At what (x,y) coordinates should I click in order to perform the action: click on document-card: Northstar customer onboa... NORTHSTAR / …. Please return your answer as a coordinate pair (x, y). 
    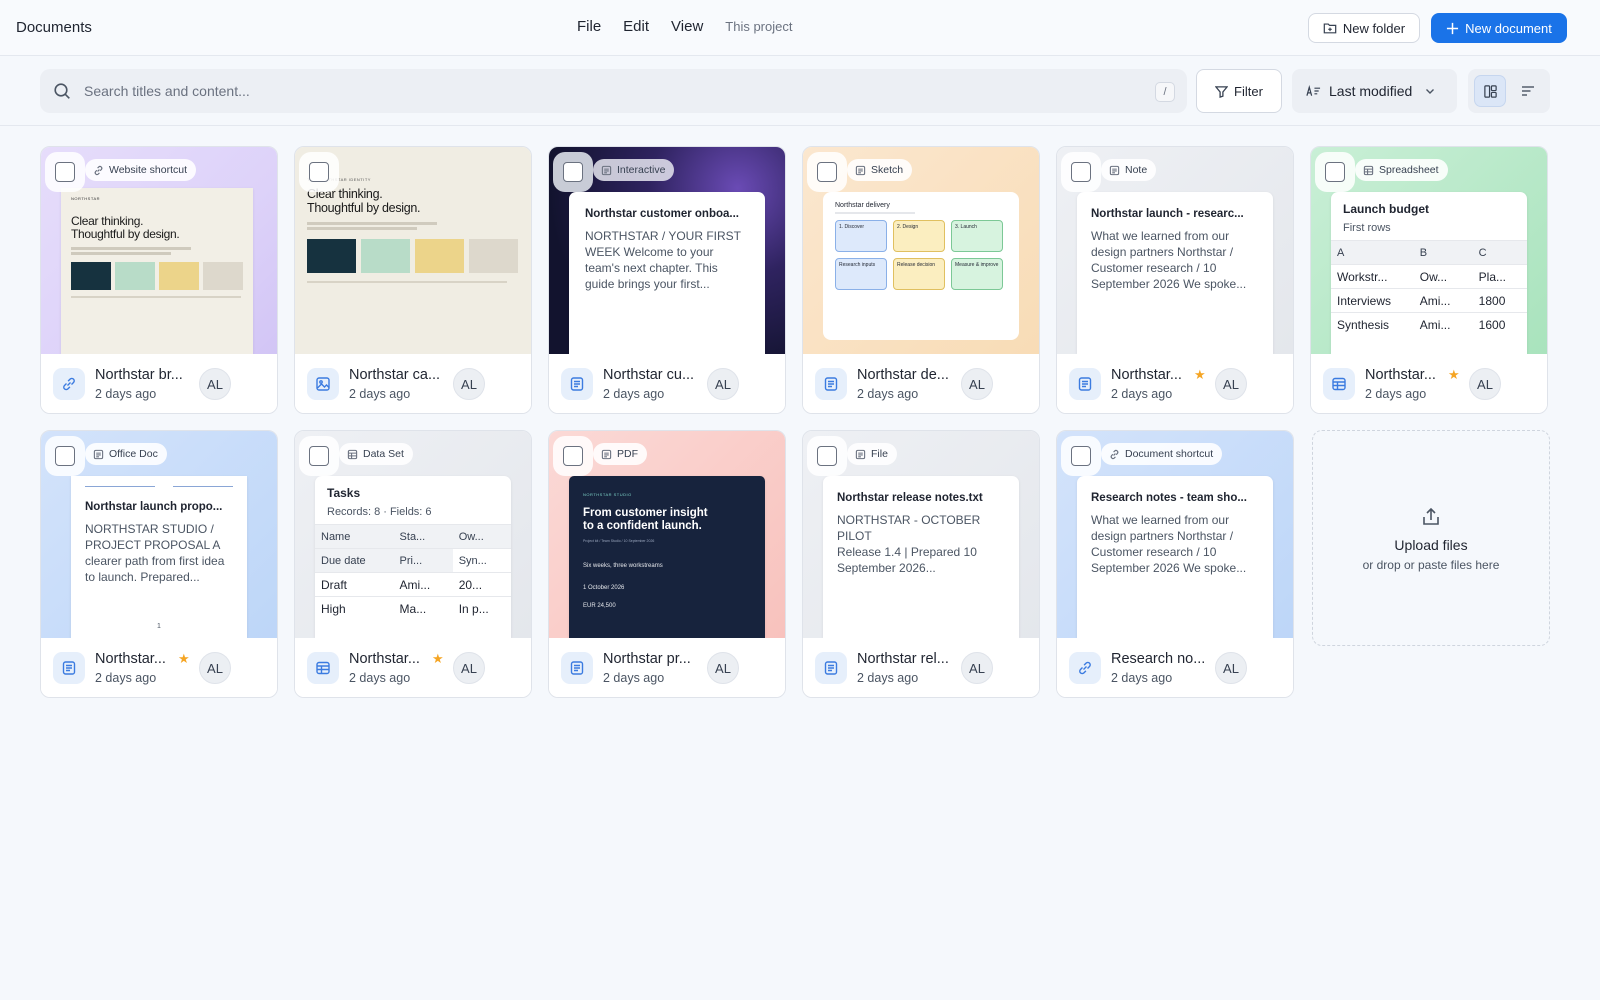
    Looking at the image, I should click on (667, 280).